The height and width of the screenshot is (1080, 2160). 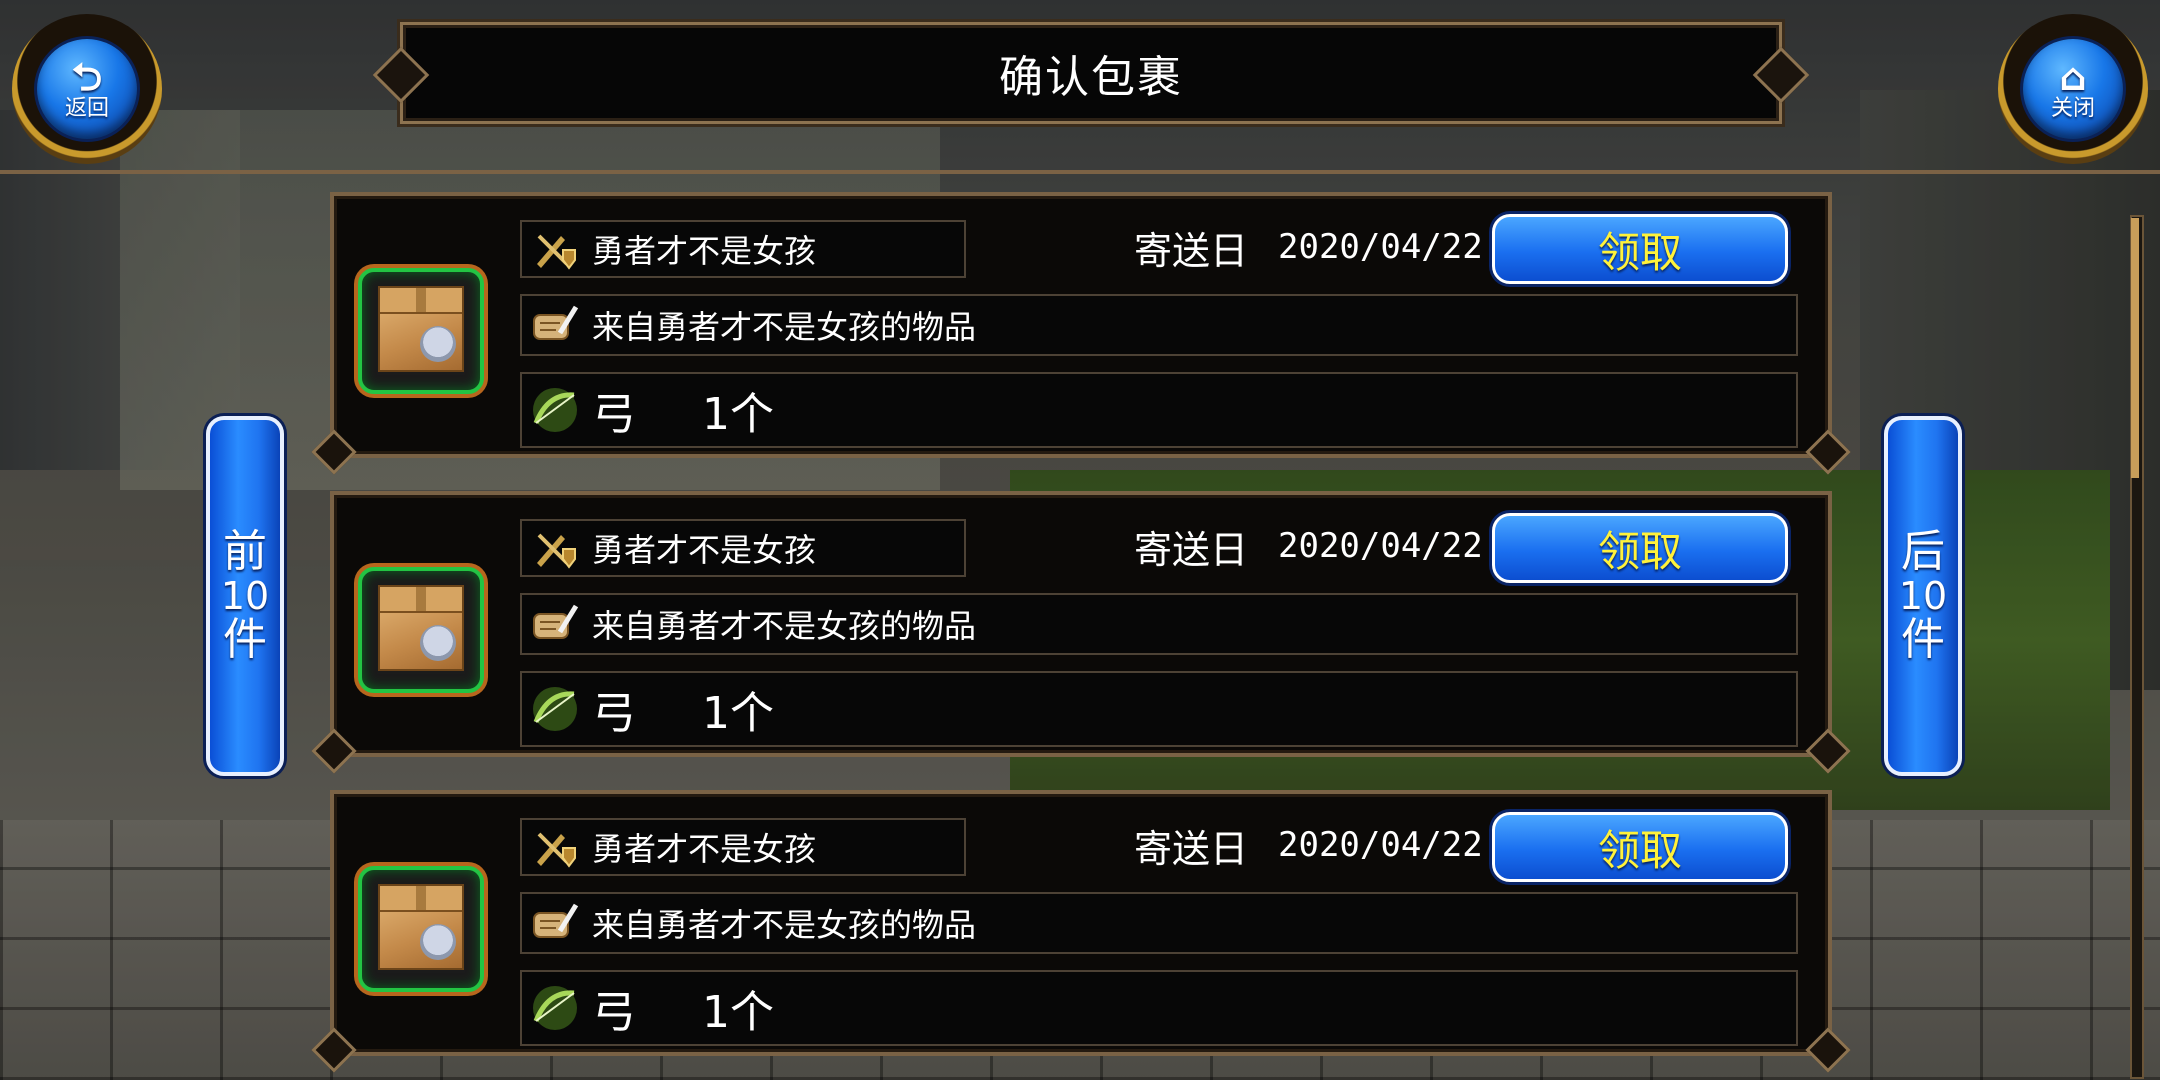 I want to click on previous-10-button: 前 10 件, so click(x=245, y=596).